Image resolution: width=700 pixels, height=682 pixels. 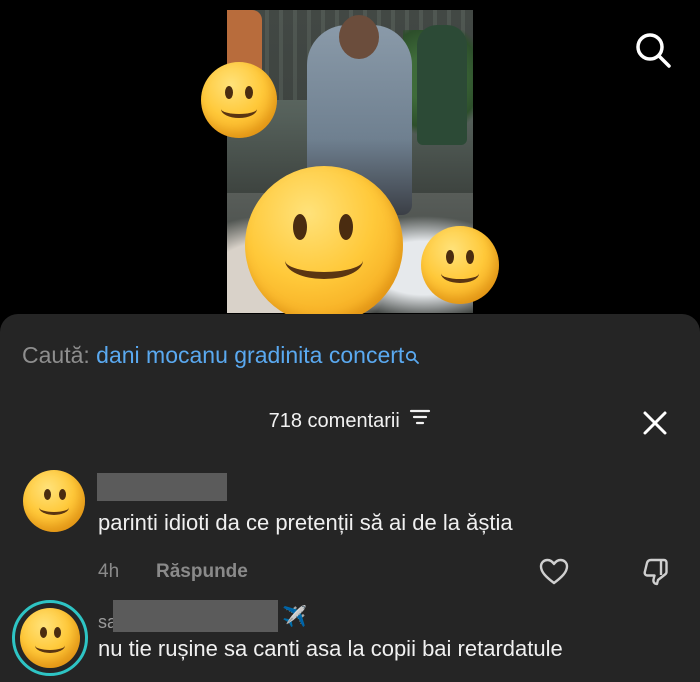 I want to click on airplane-emoji: ✈️, so click(x=294, y=617).